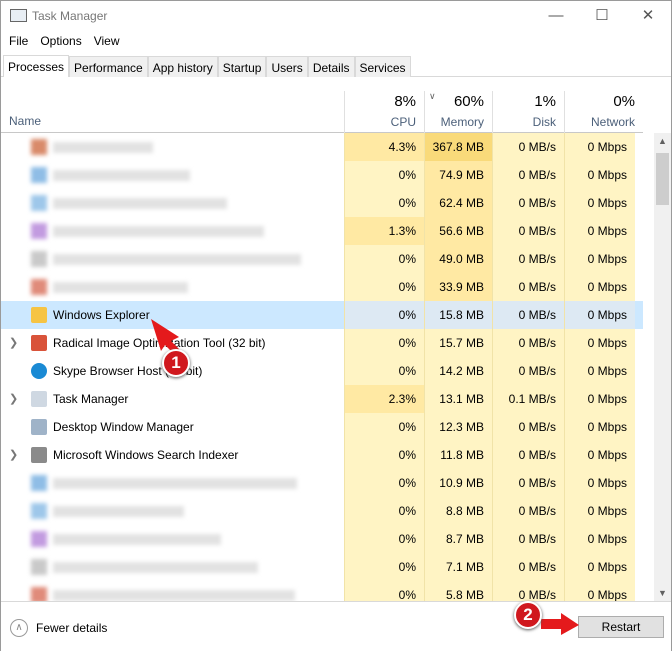  Describe the element at coordinates (662, 367) in the screenshot. I see `vertical-scrollbar: ▲ ▼` at that location.